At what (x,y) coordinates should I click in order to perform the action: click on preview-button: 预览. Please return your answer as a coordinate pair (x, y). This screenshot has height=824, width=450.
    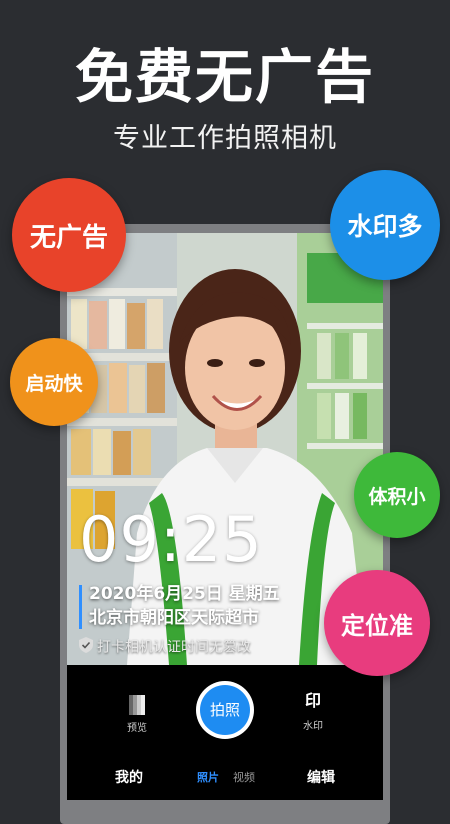
    Looking at the image, I should click on (137, 714).